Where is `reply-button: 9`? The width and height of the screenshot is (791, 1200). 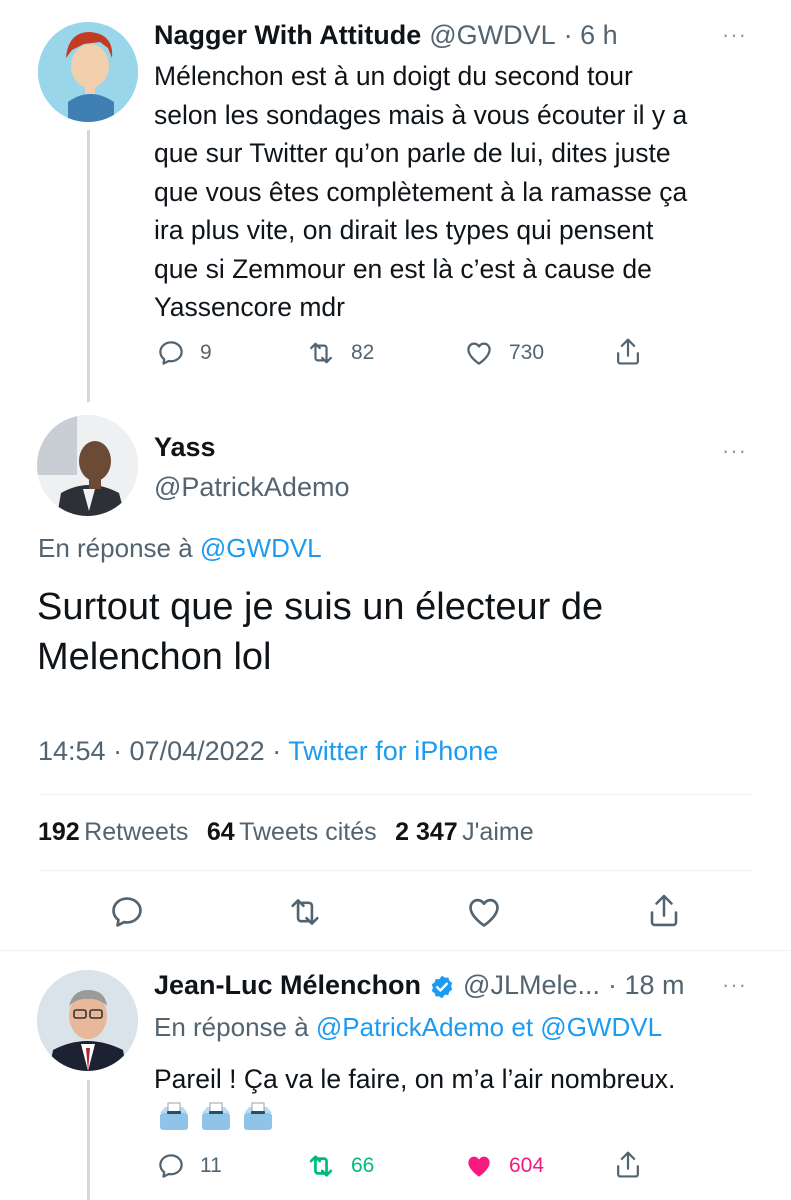 reply-button: 9 is located at coordinates (184, 353).